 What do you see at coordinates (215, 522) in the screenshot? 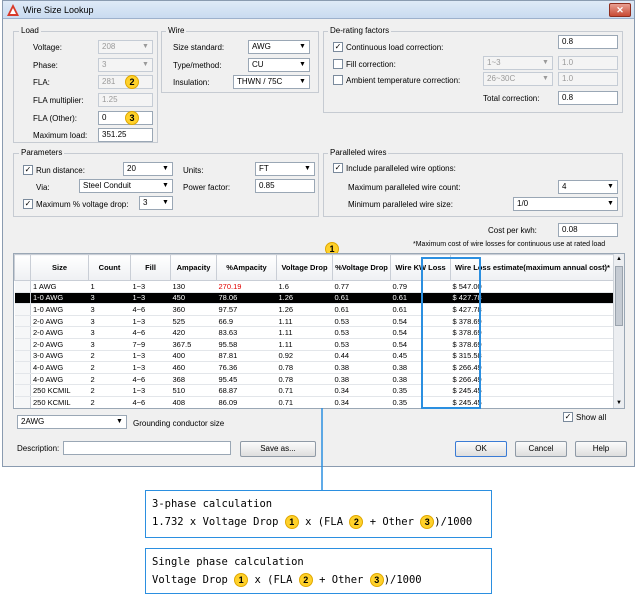
I see `formula-part: 1.732 x Voltage Drop` at bounding box center [215, 522].